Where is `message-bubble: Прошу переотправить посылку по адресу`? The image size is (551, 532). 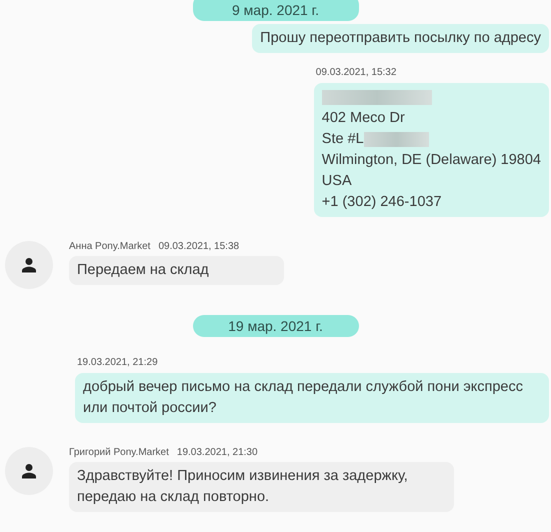
message-bubble: Прошу переотправить посылку по адресу is located at coordinates (400, 38).